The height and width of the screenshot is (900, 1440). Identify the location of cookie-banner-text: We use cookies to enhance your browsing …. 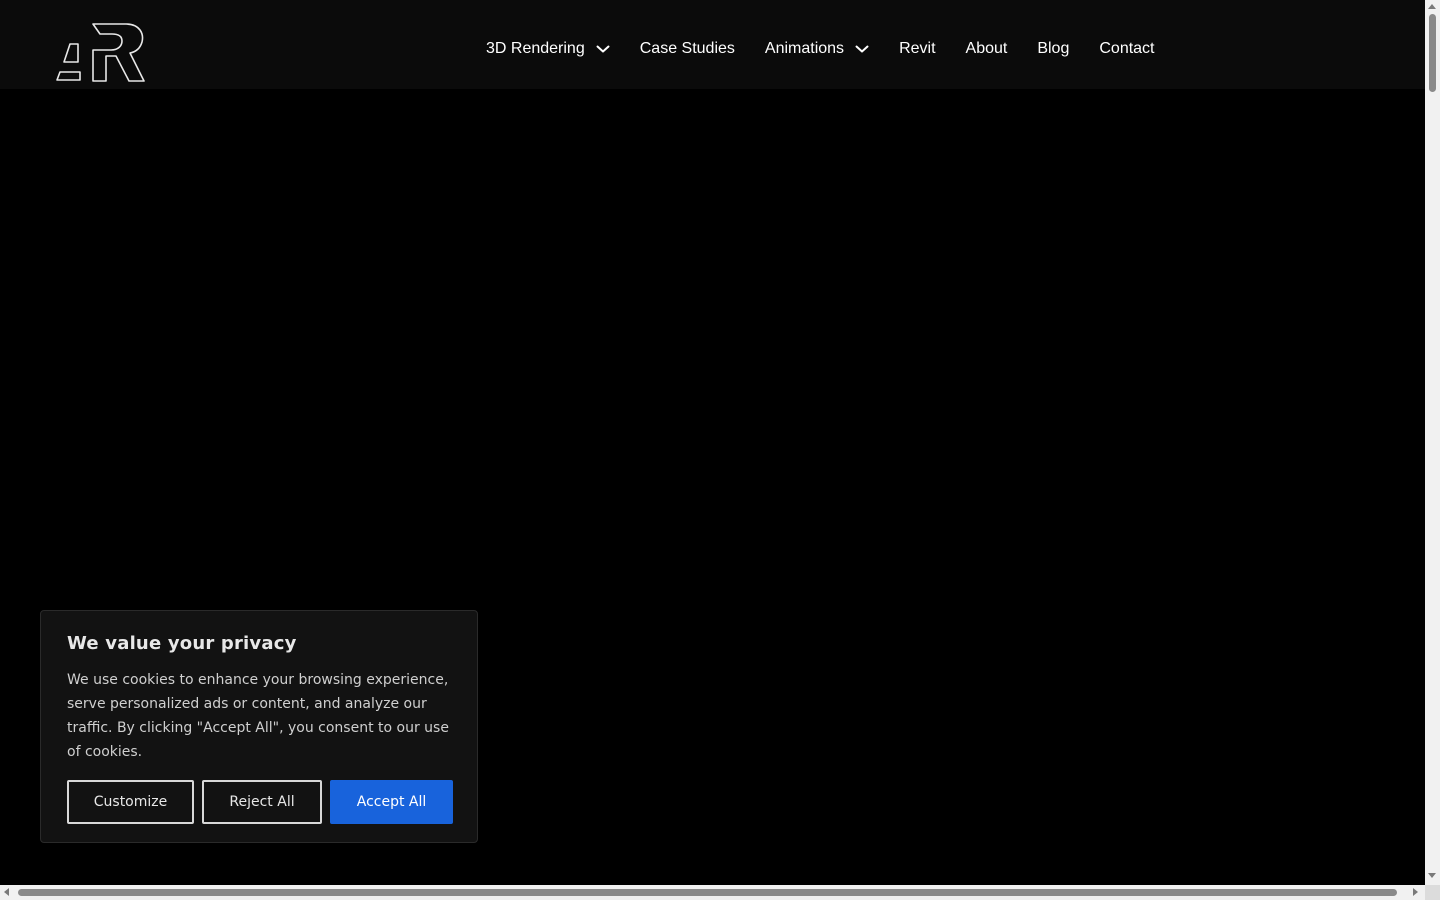
(258, 716).